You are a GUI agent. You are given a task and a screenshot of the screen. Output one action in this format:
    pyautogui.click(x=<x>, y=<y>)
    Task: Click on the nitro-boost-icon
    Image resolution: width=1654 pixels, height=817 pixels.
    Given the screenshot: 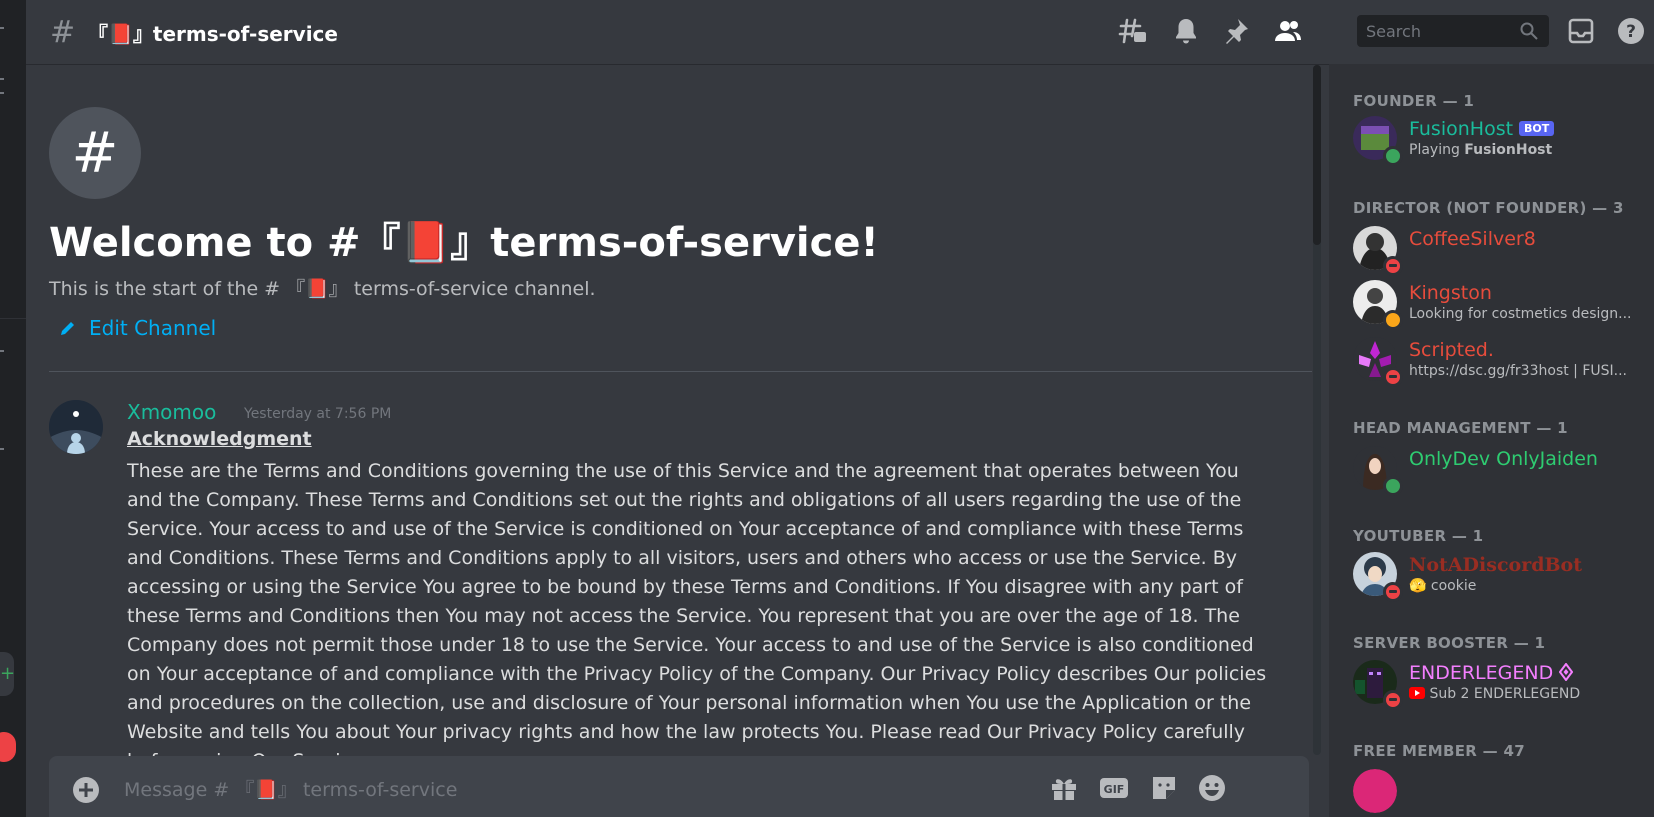 What is the action you would take?
    pyautogui.click(x=1566, y=672)
    